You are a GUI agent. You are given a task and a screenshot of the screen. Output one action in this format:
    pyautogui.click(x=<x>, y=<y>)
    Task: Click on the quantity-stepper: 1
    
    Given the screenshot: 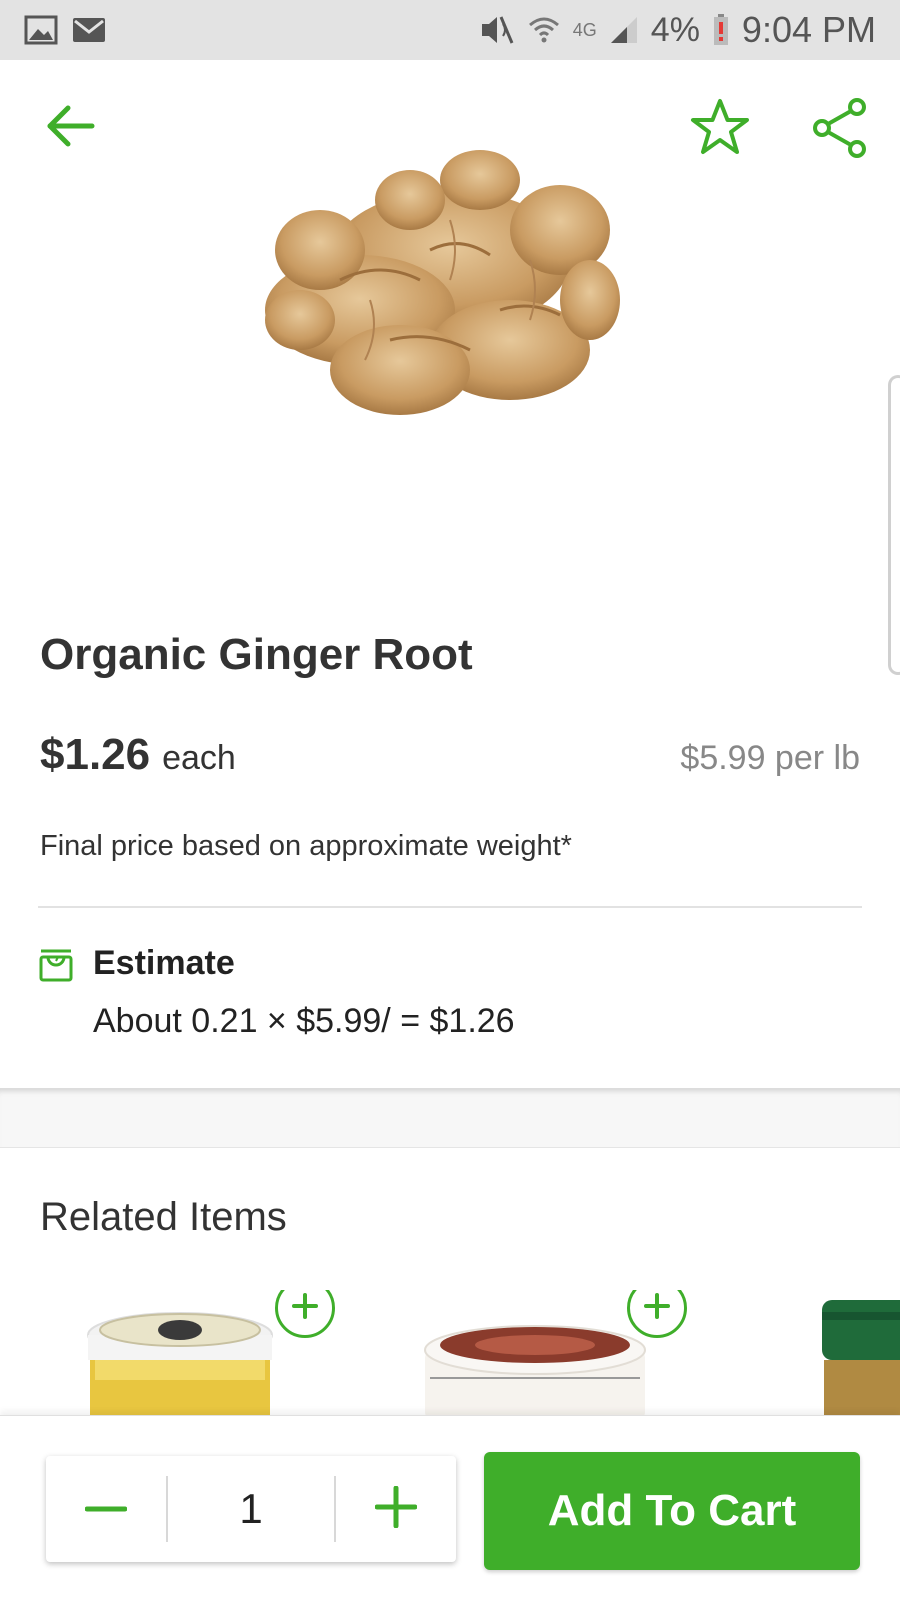 What is the action you would take?
    pyautogui.click(x=251, y=1509)
    